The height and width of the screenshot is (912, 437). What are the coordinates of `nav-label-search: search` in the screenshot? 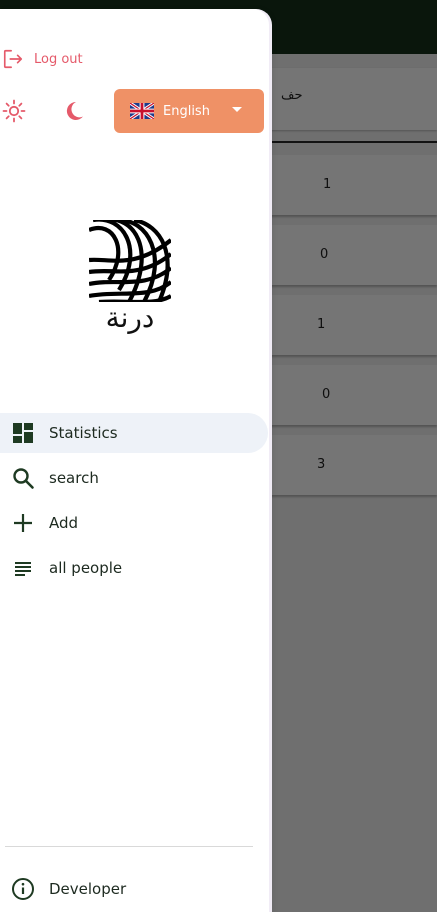 It's located at (74, 478).